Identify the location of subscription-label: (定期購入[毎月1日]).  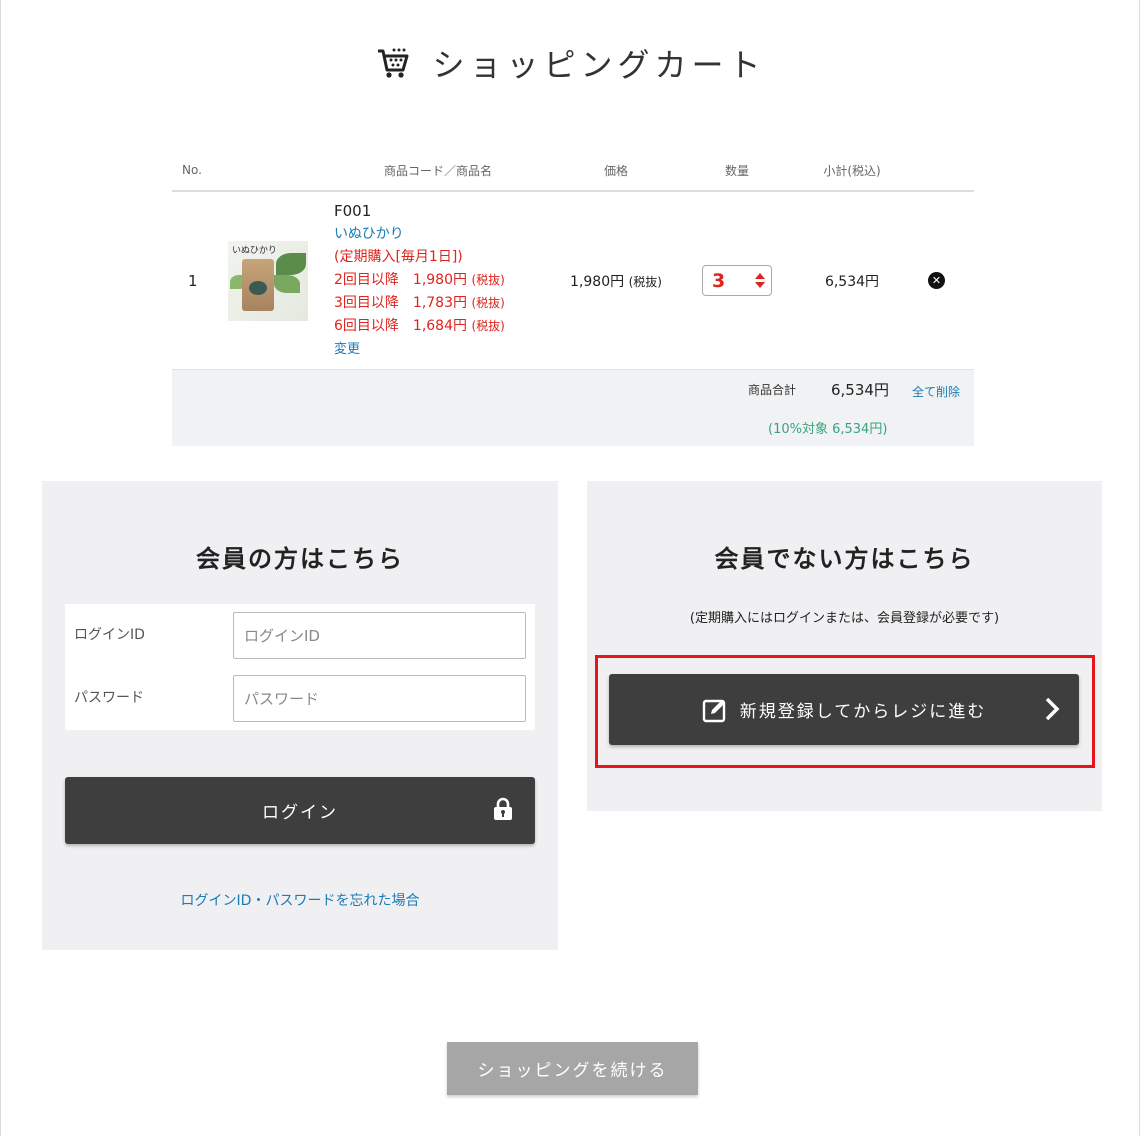
(398, 257).